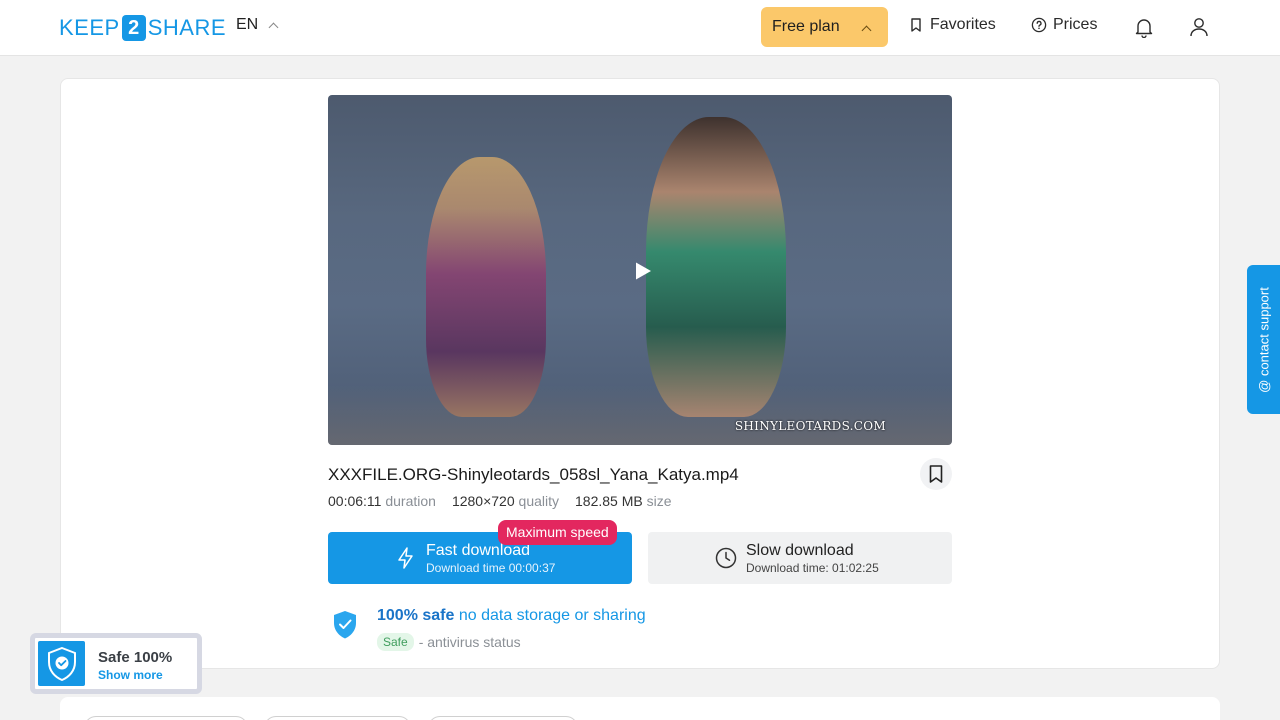 This screenshot has width=1280, height=720. What do you see at coordinates (659, 501) in the screenshot?
I see `size-unit: size` at bounding box center [659, 501].